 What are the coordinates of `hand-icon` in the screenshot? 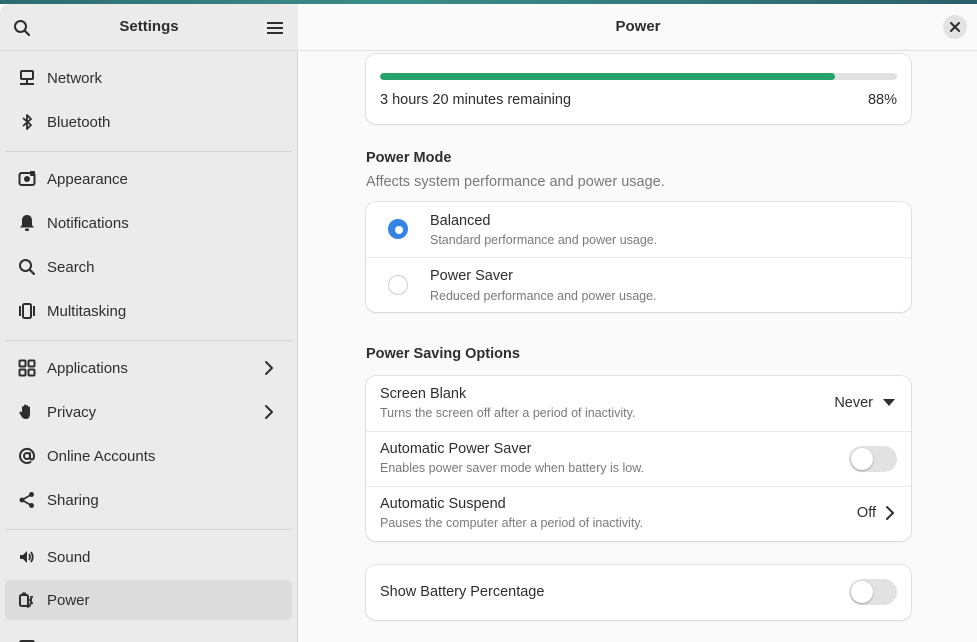 It's located at (27, 412).